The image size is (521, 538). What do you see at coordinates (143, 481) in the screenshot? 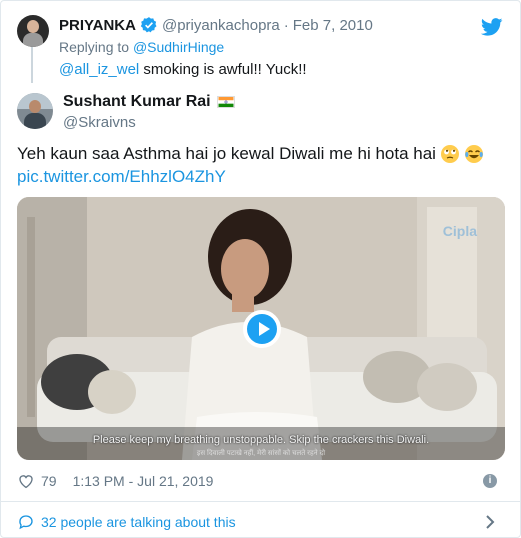
I see `tweet-timestamp: 1:13 PM - Jul 21, 2019` at bounding box center [143, 481].